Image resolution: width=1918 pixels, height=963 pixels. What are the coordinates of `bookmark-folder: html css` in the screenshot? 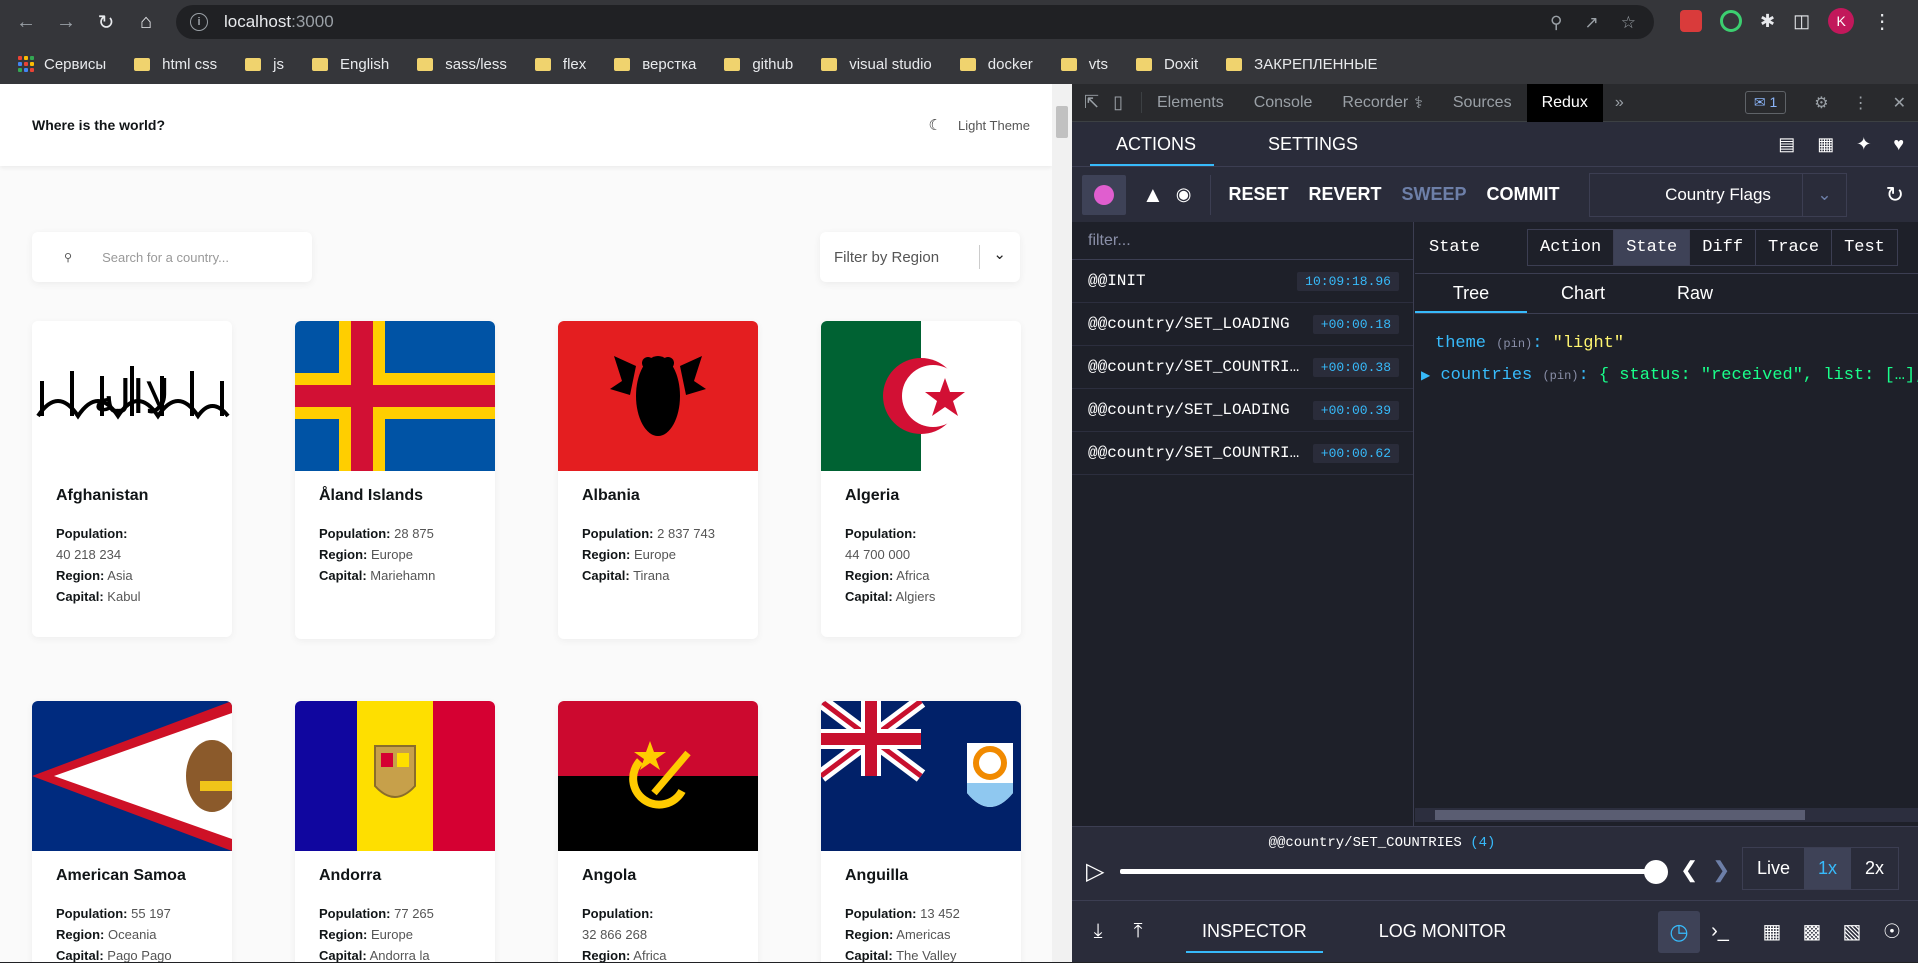 It's located at (175, 64).